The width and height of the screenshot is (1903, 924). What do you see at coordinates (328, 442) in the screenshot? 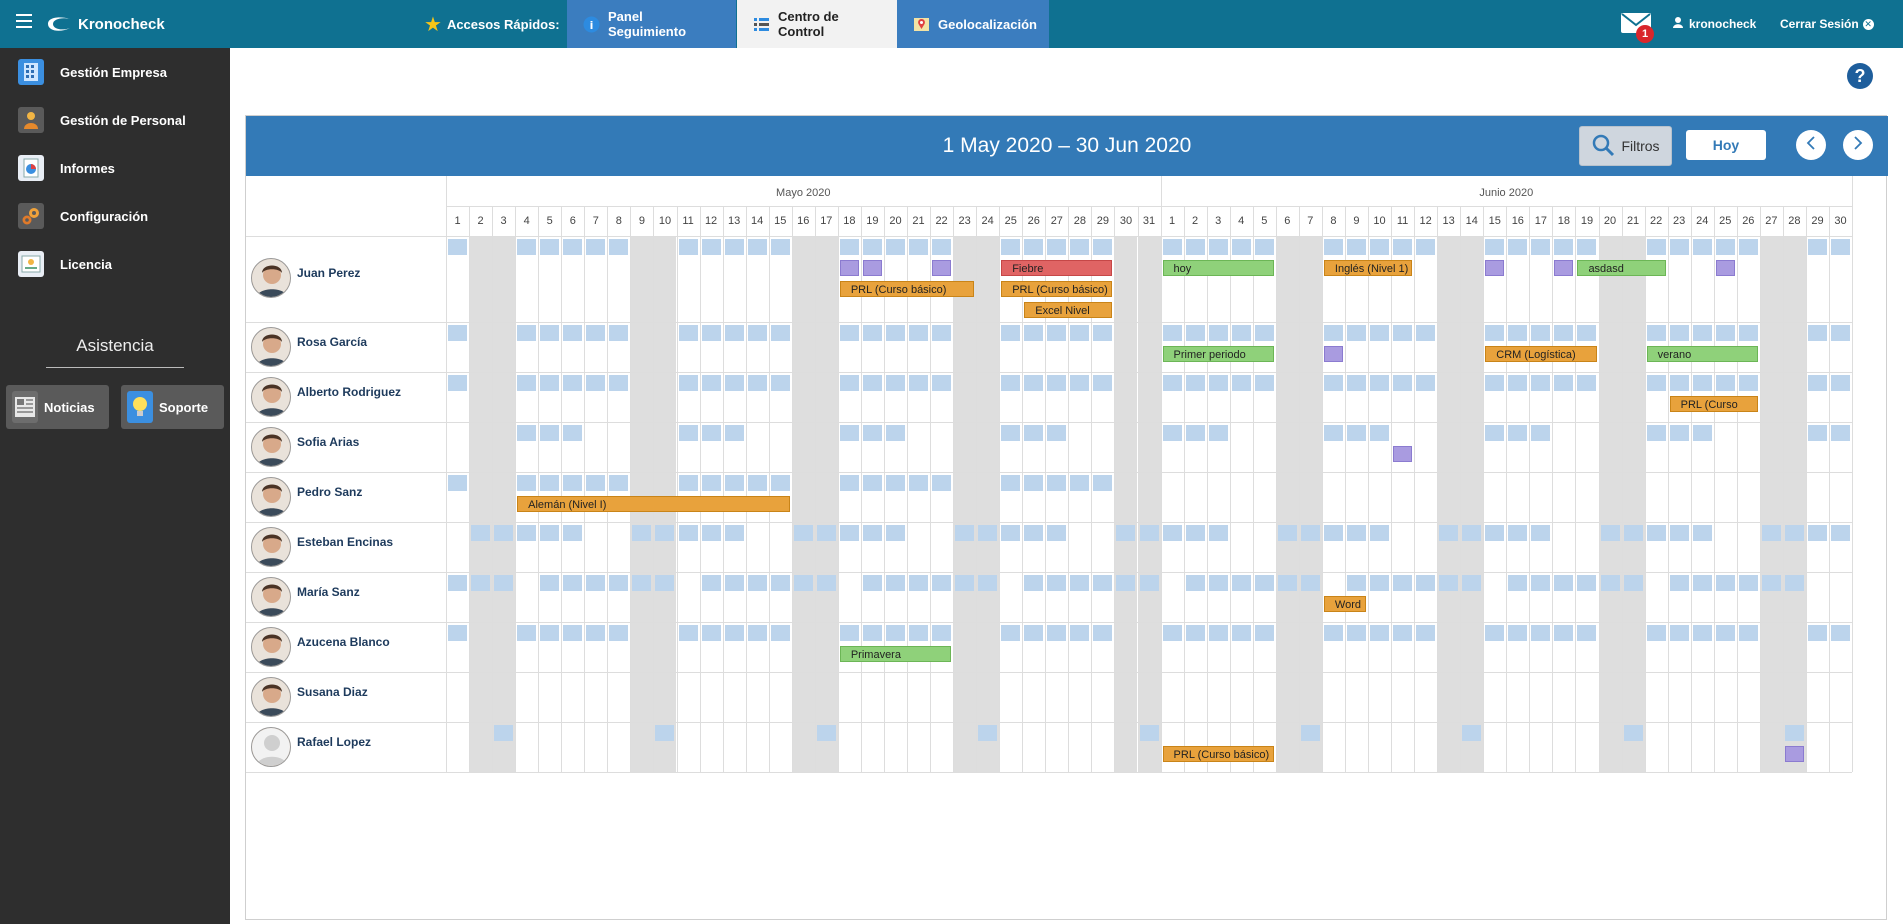
I see `person-name: Sofia Arias` at bounding box center [328, 442].